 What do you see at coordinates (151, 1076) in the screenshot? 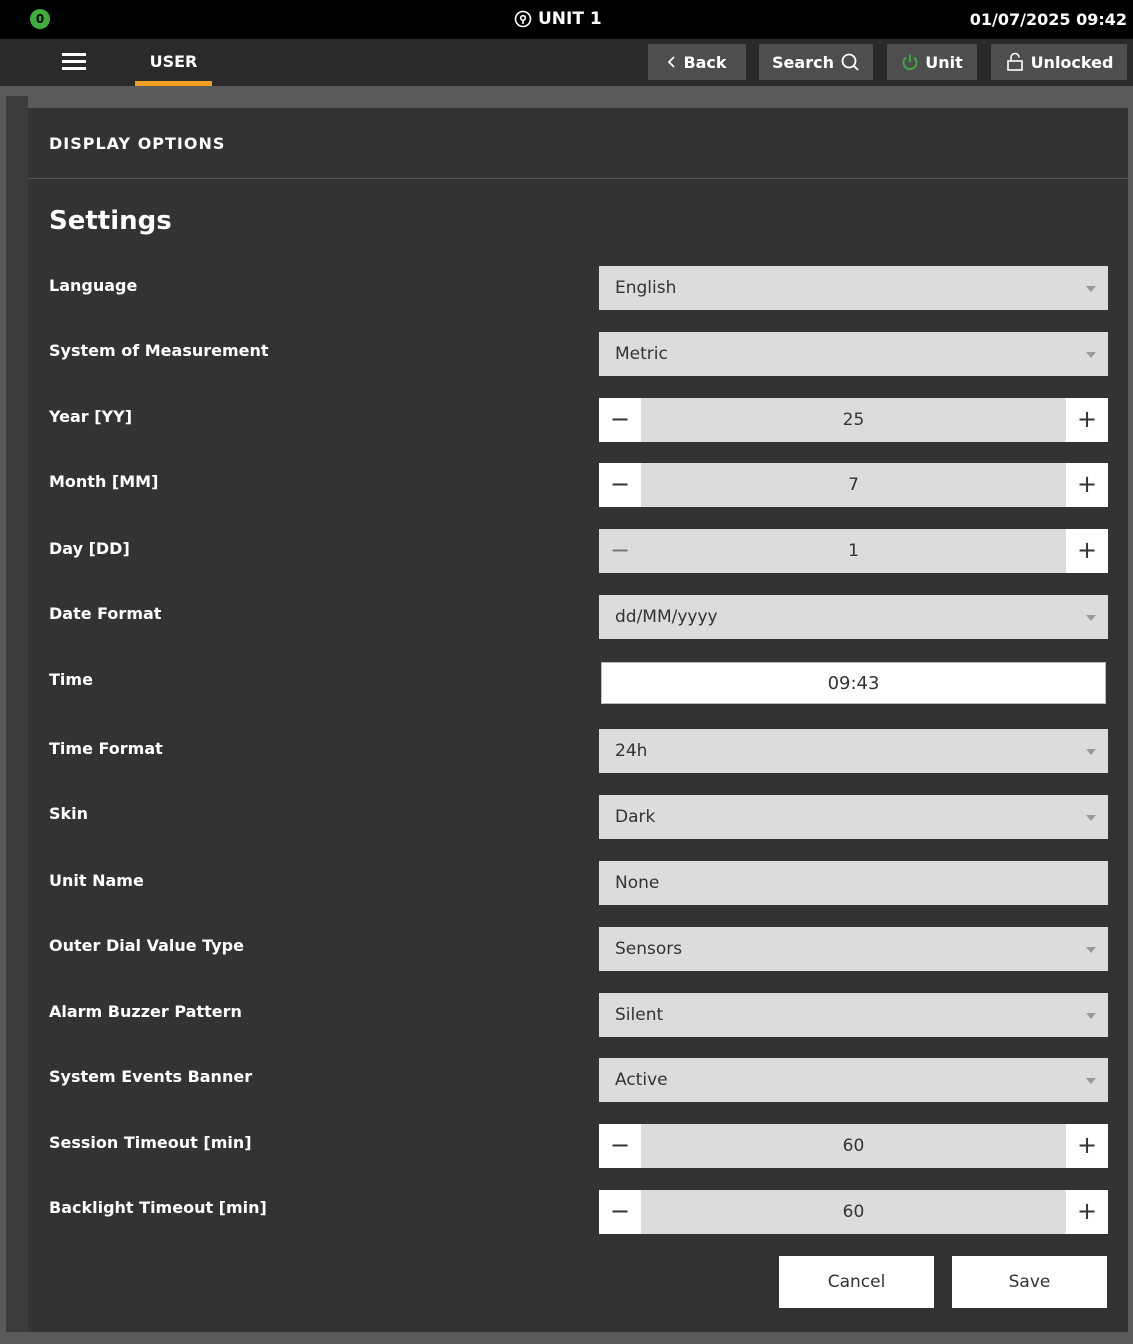
I see `events-banner-label: System Events Banner` at bounding box center [151, 1076].